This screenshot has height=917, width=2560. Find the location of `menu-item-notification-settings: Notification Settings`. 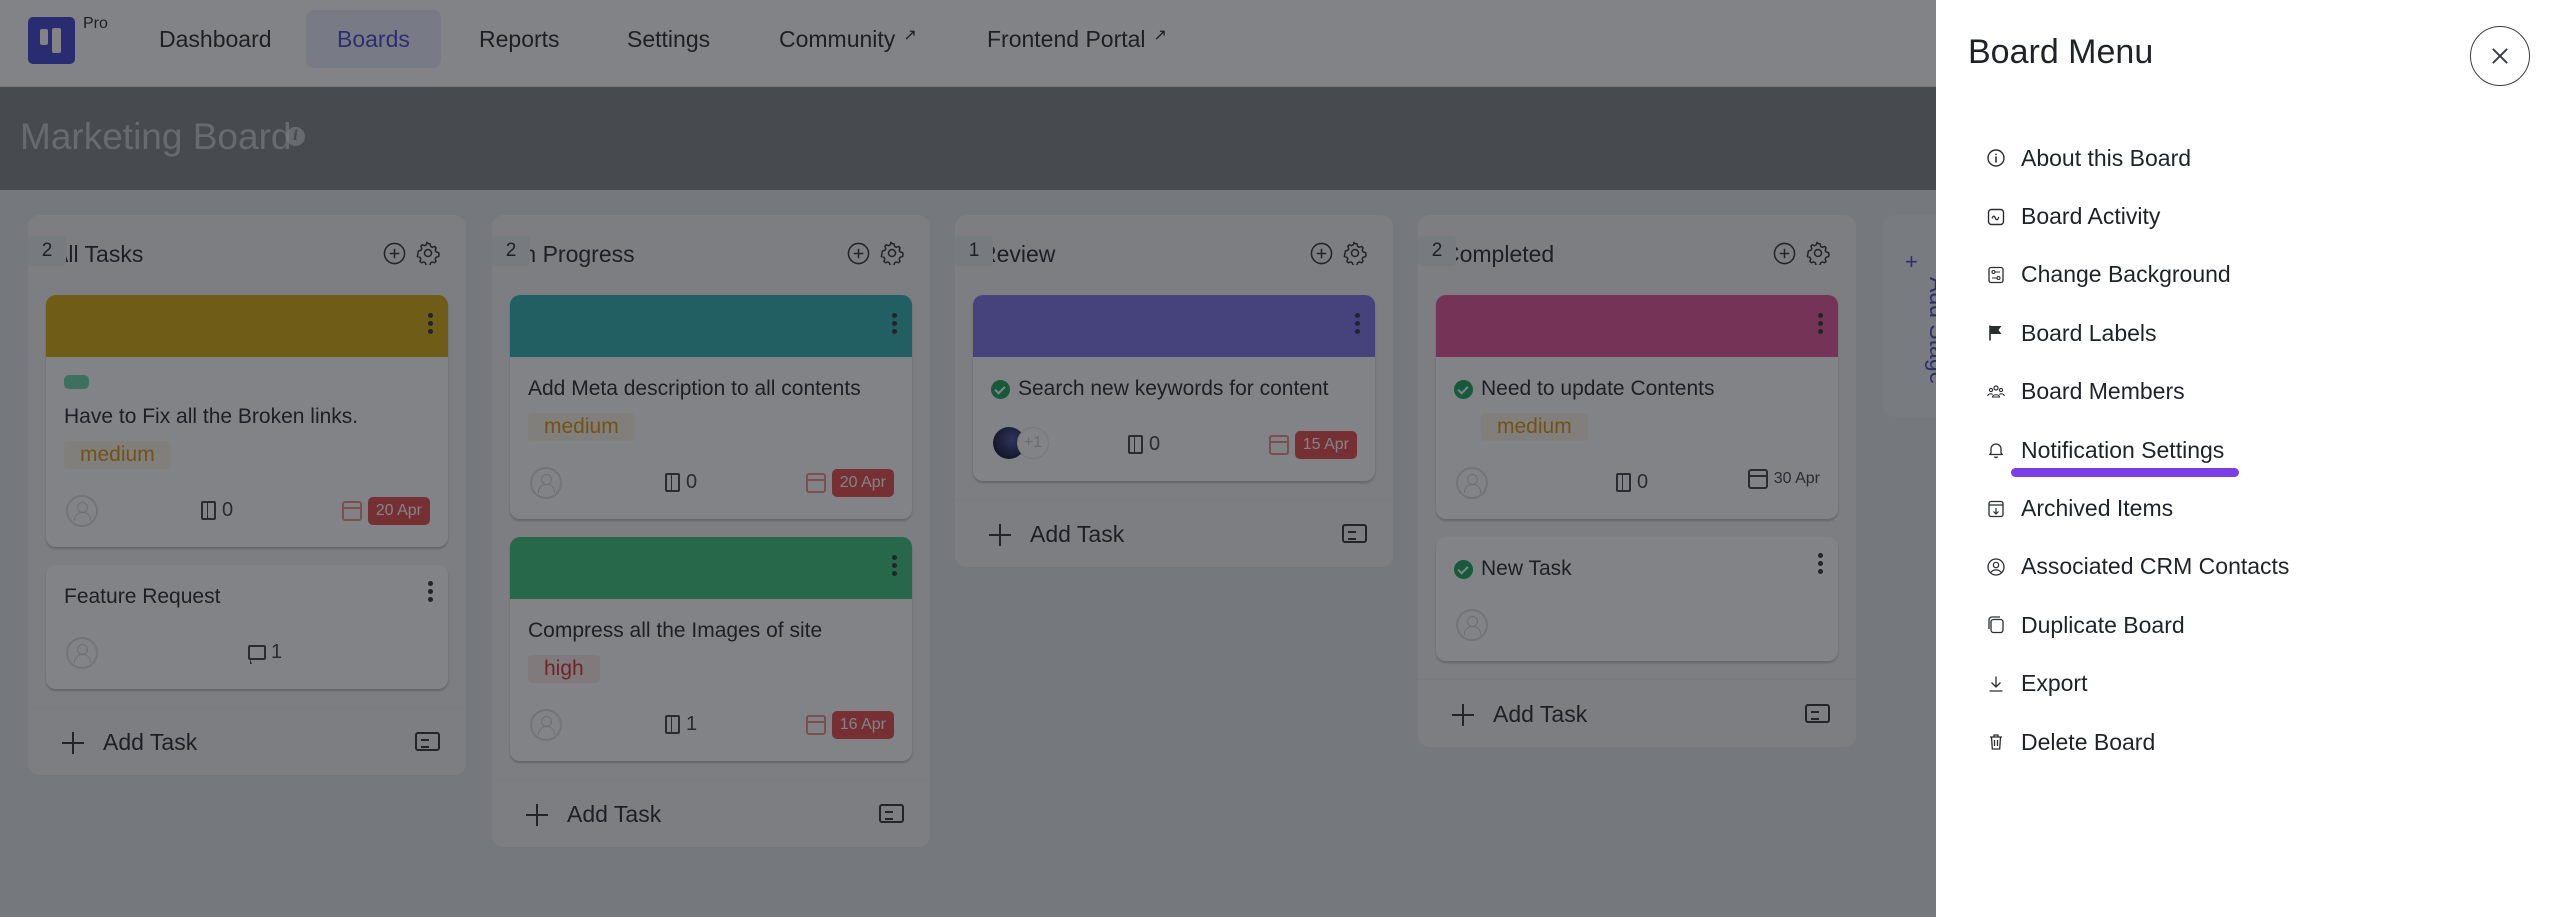

menu-item-notification-settings: Notification Settings is located at coordinates (2256, 450).